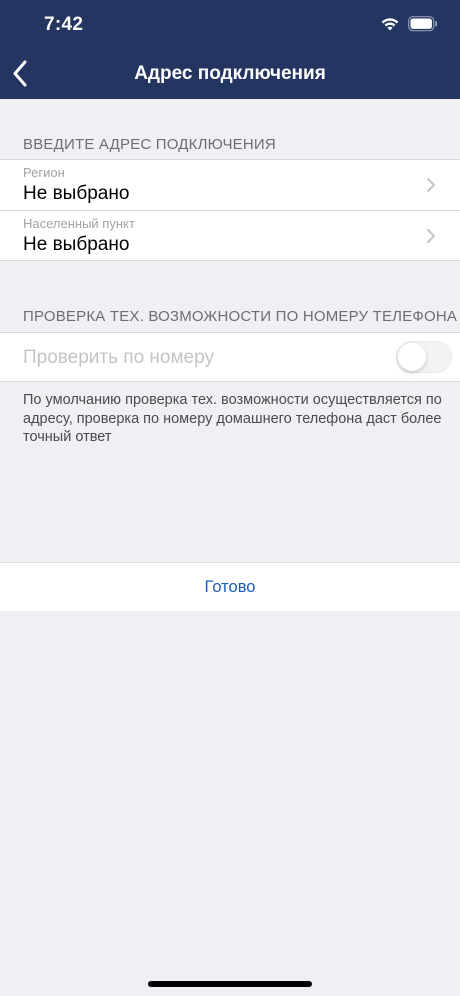 The width and height of the screenshot is (460, 996). I want to click on nav-header: 7:42 Адрес подключения, so click(230, 49).